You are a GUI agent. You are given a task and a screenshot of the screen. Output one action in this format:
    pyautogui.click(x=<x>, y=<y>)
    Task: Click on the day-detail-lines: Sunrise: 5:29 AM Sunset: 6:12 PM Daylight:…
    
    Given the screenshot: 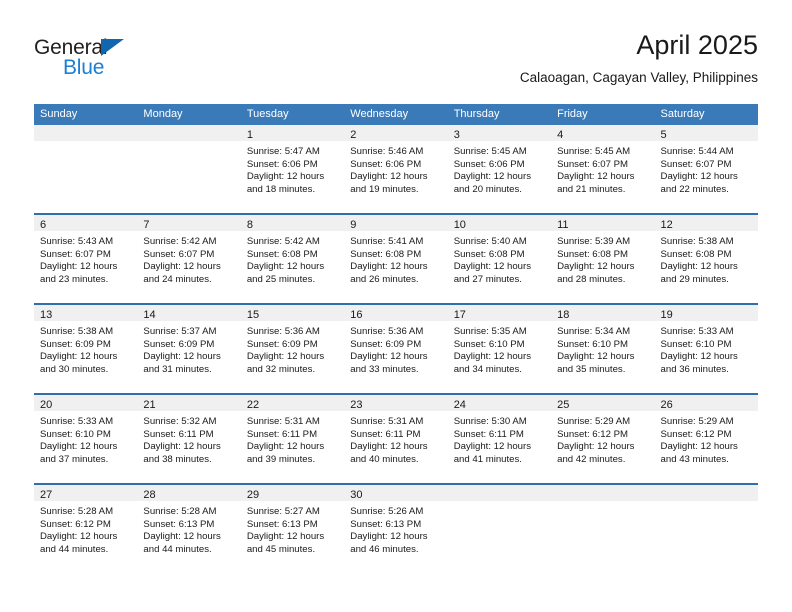 What is the action you would take?
    pyautogui.click(x=706, y=438)
    